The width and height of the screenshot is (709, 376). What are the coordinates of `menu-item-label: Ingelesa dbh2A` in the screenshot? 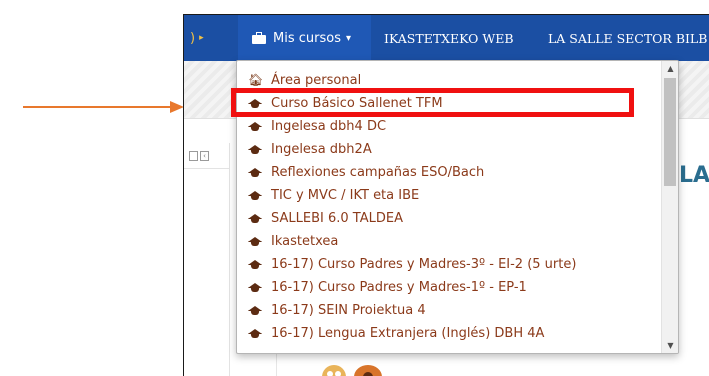 It's located at (321, 149).